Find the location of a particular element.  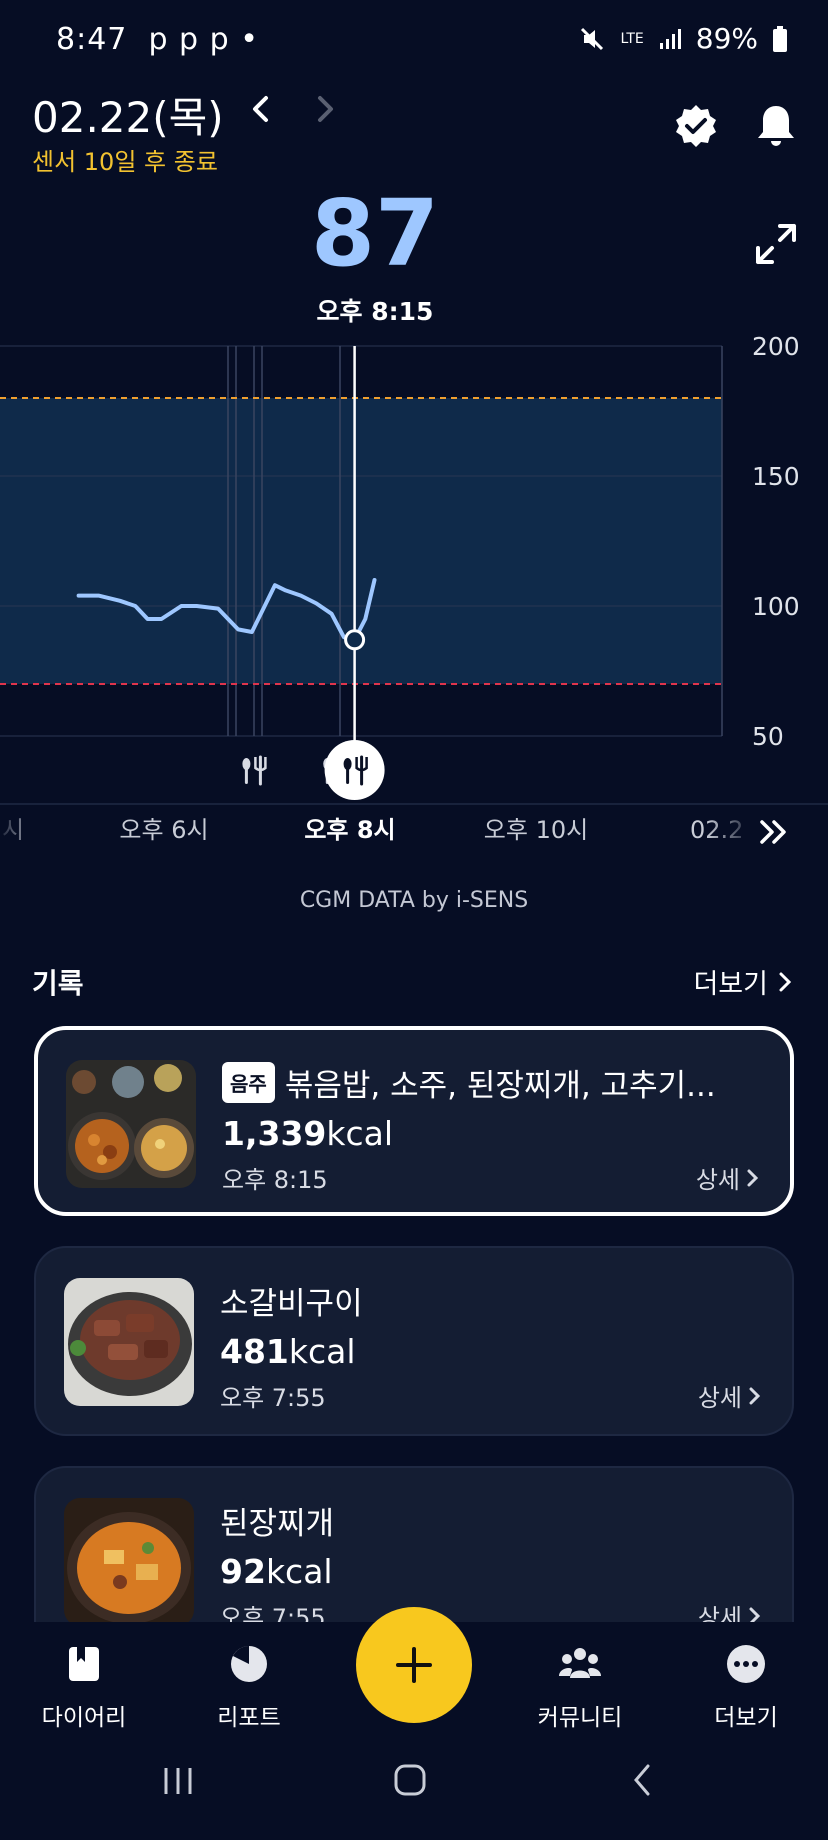

nav-more-label: 더보기 is located at coordinates (746, 1718).